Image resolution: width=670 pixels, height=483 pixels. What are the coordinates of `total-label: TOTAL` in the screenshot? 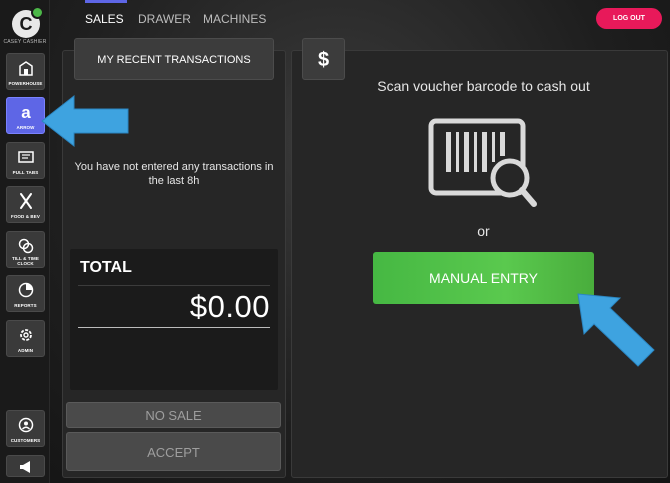 It's located at (106, 267).